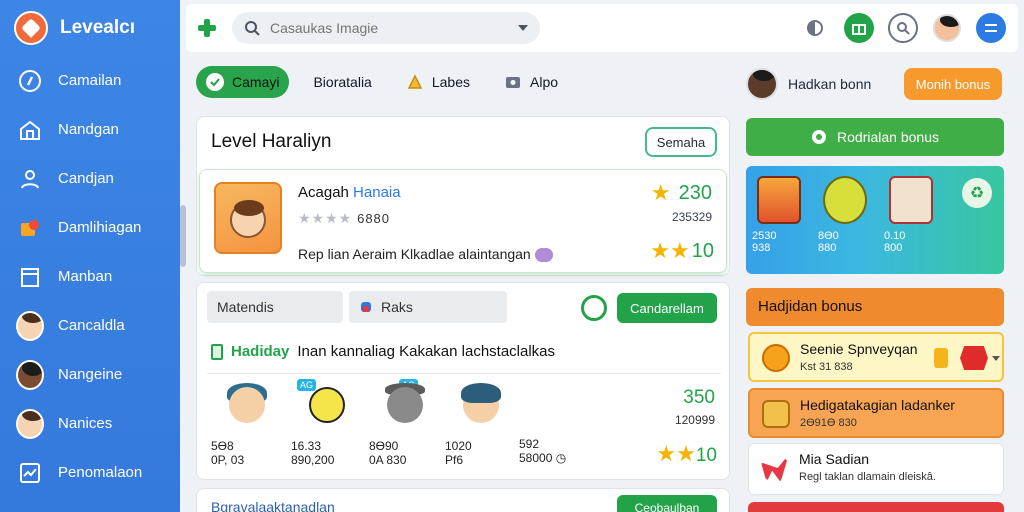 The width and height of the screenshot is (1024, 512). What do you see at coordinates (911, 220) in the screenshot?
I see `gallery-item: 0.10 800` at bounding box center [911, 220].